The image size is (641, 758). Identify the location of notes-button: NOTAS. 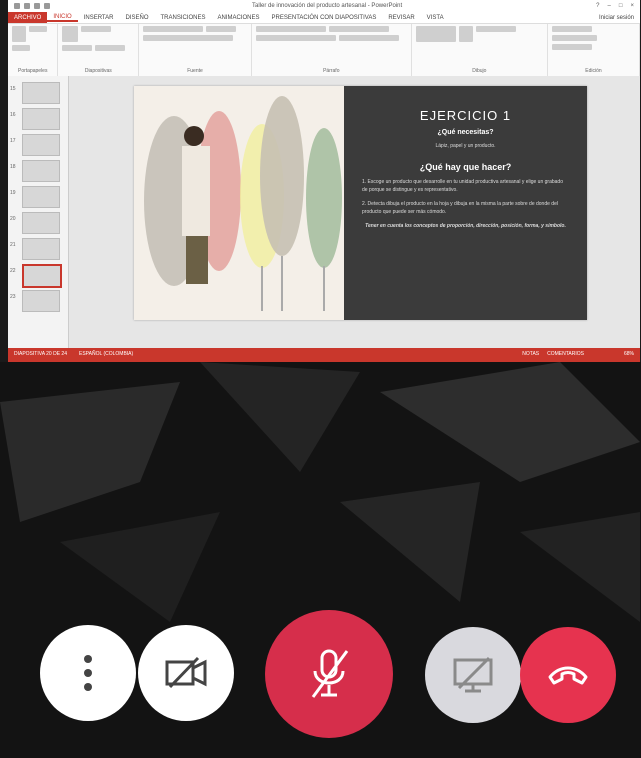
(530, 354).